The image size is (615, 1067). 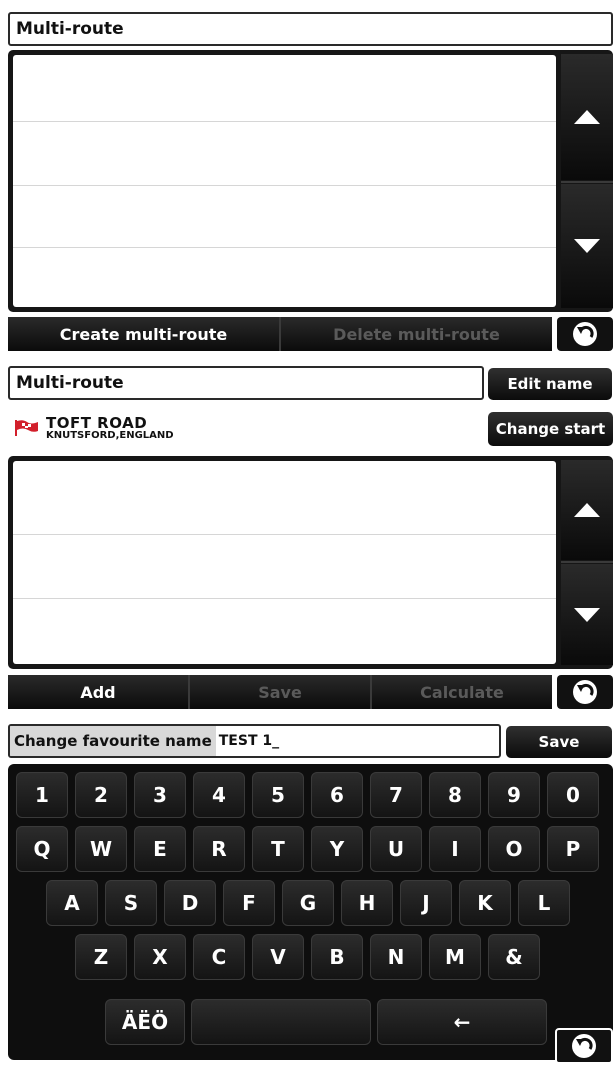 I want to click on key-g: G, so click(x=308, y=903).